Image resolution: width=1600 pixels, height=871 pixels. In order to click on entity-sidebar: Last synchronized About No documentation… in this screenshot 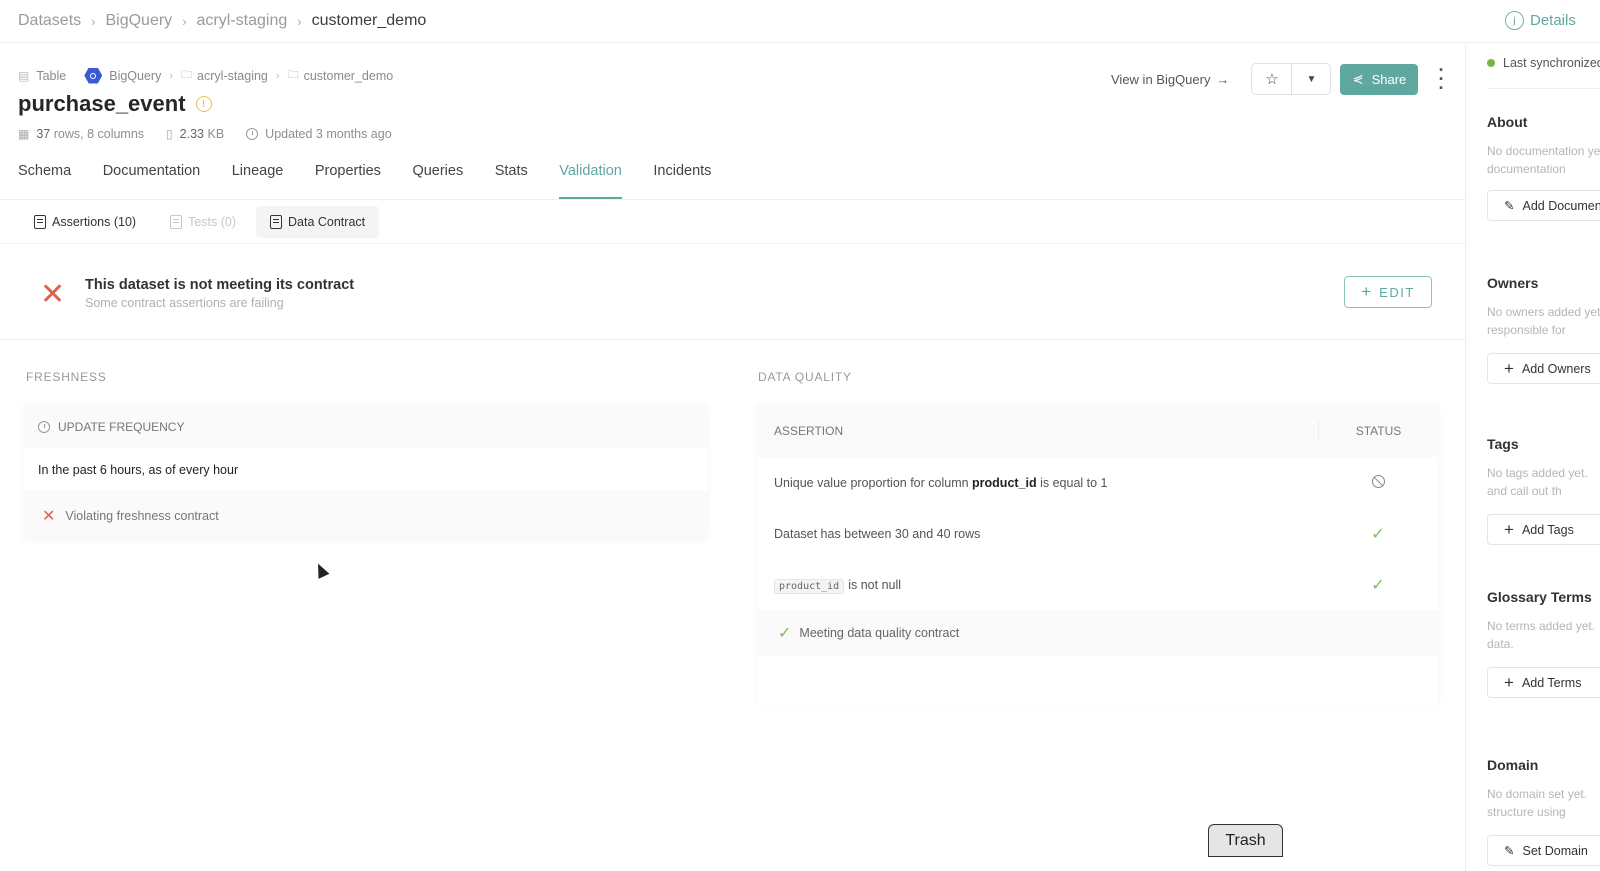, I will do `click(1532, 457)`.